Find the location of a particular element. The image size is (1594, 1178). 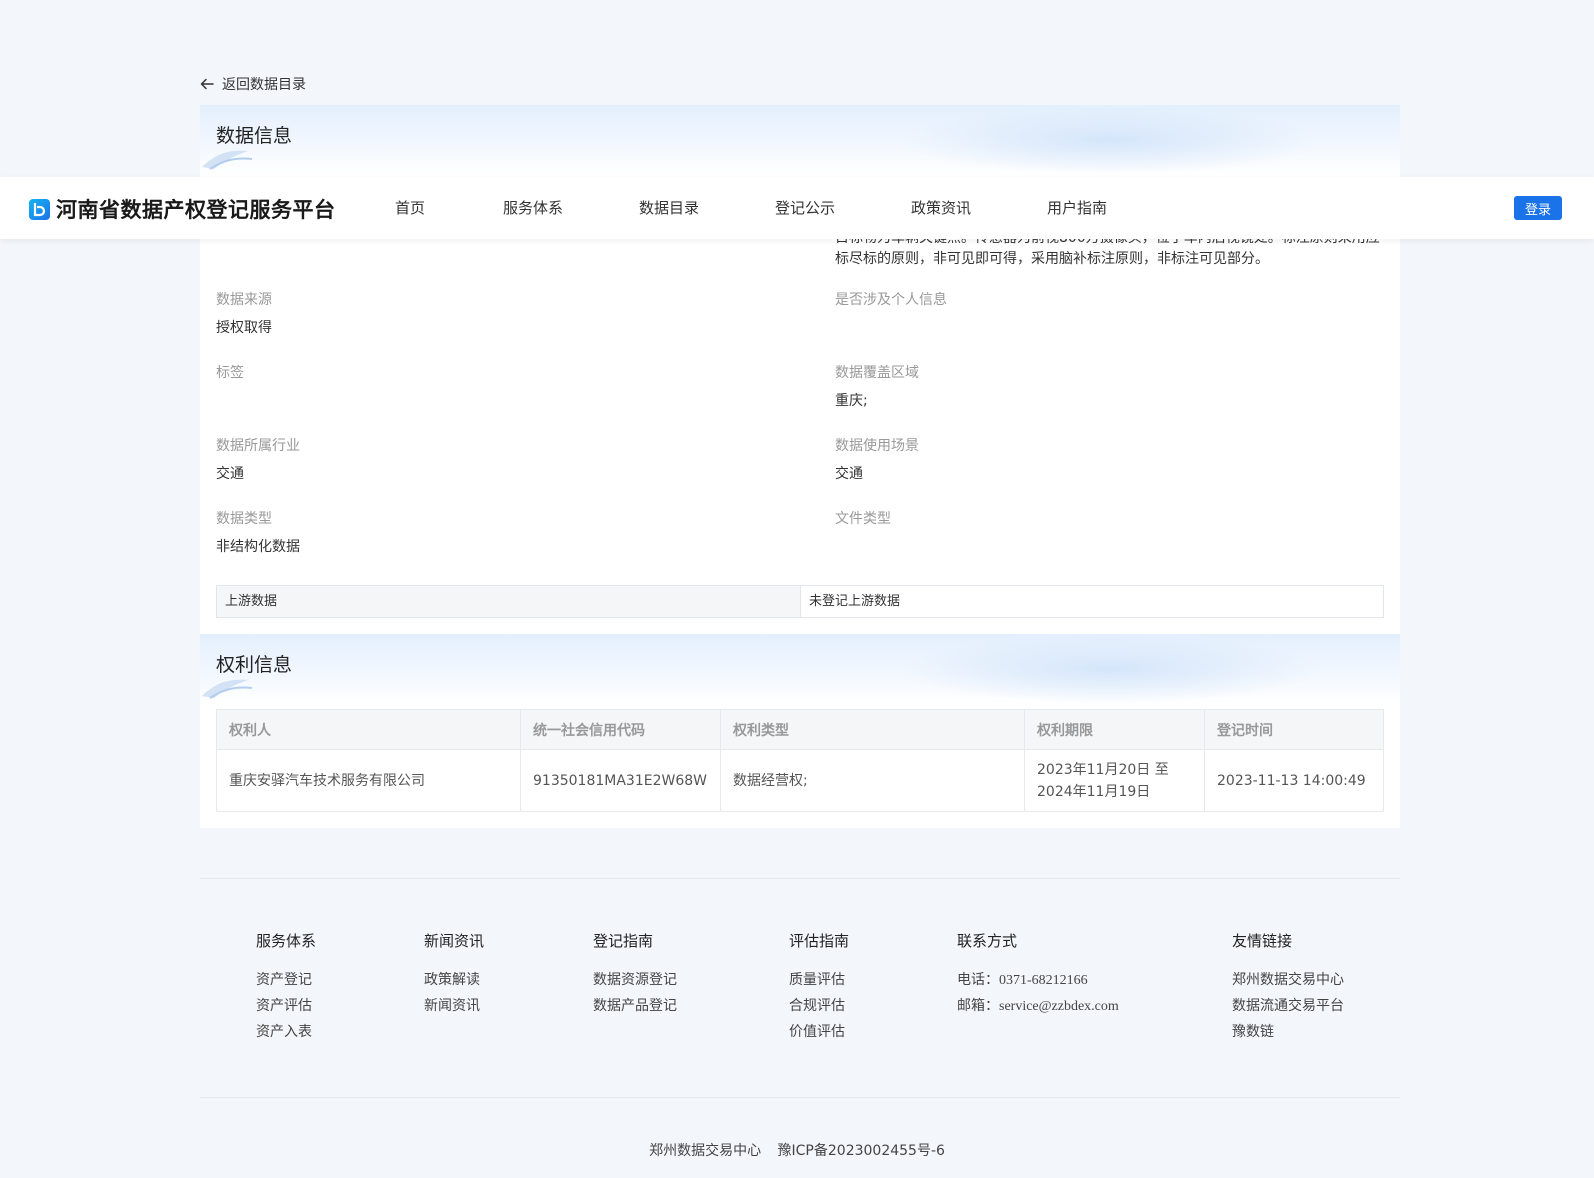

rights-info-header: 权利信息 is located at coordinates (800, 669).